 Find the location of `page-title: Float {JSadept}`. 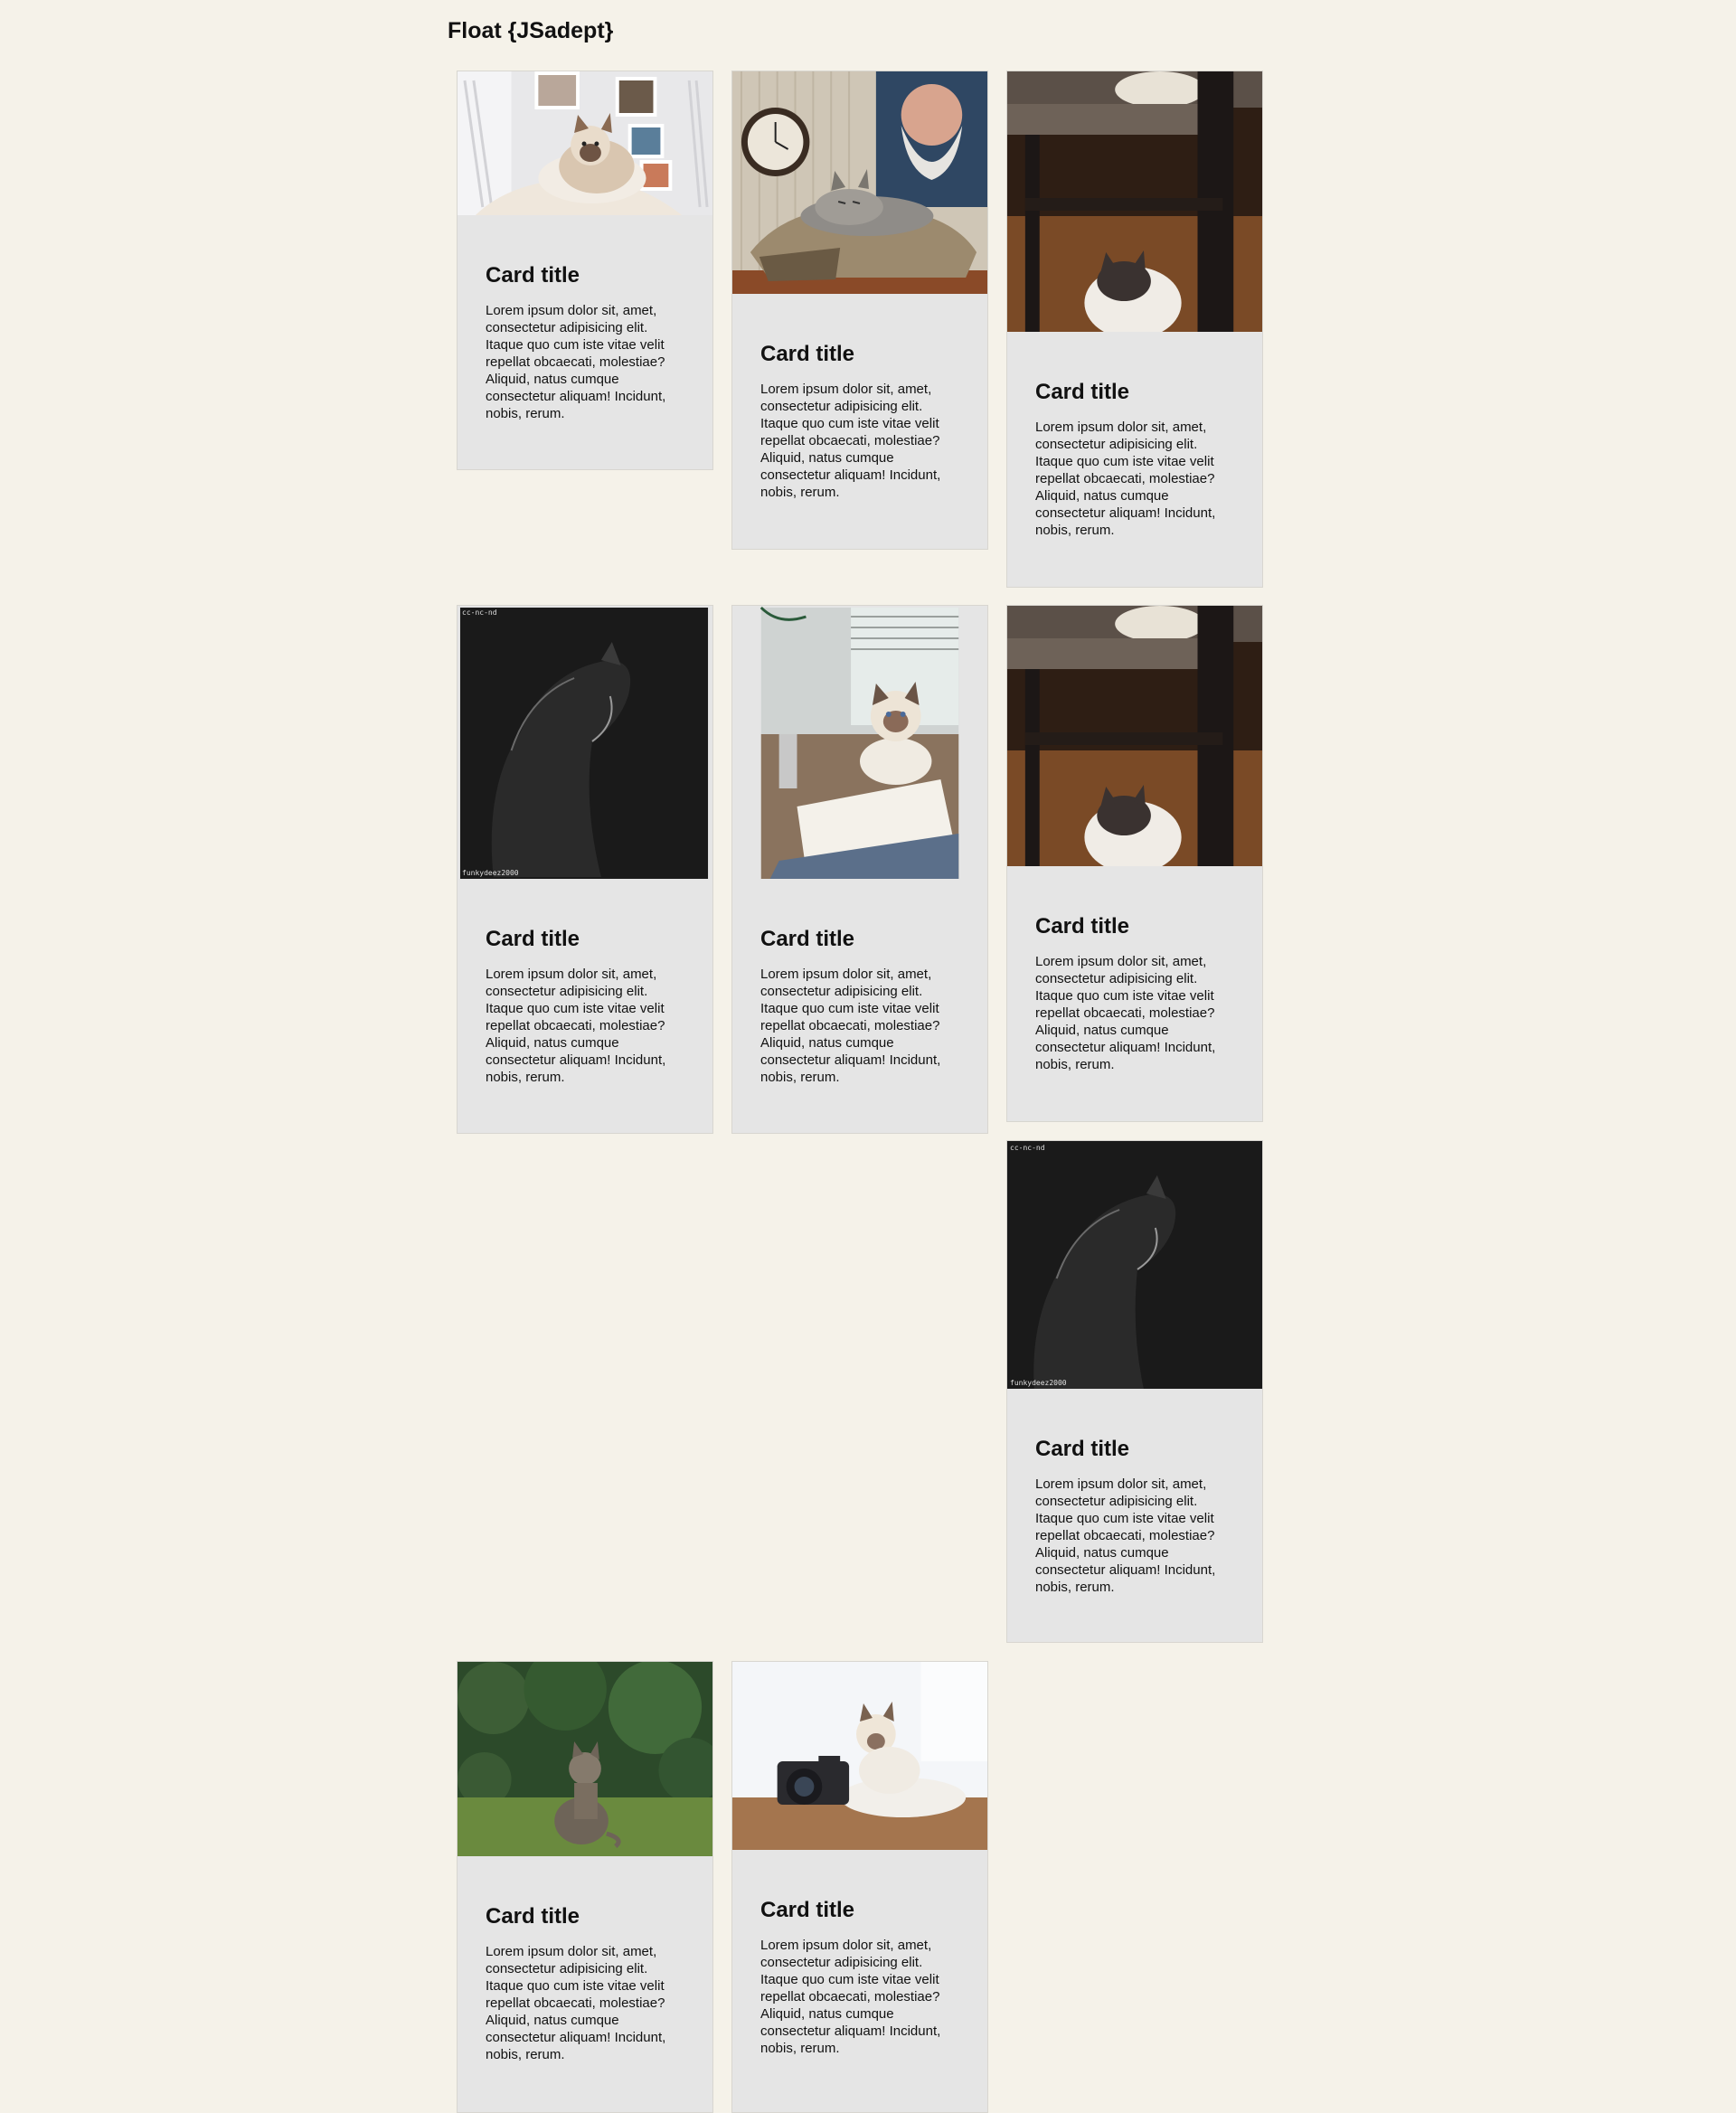

page-title: Float {JSadept} is located at coordinates (531, 30).